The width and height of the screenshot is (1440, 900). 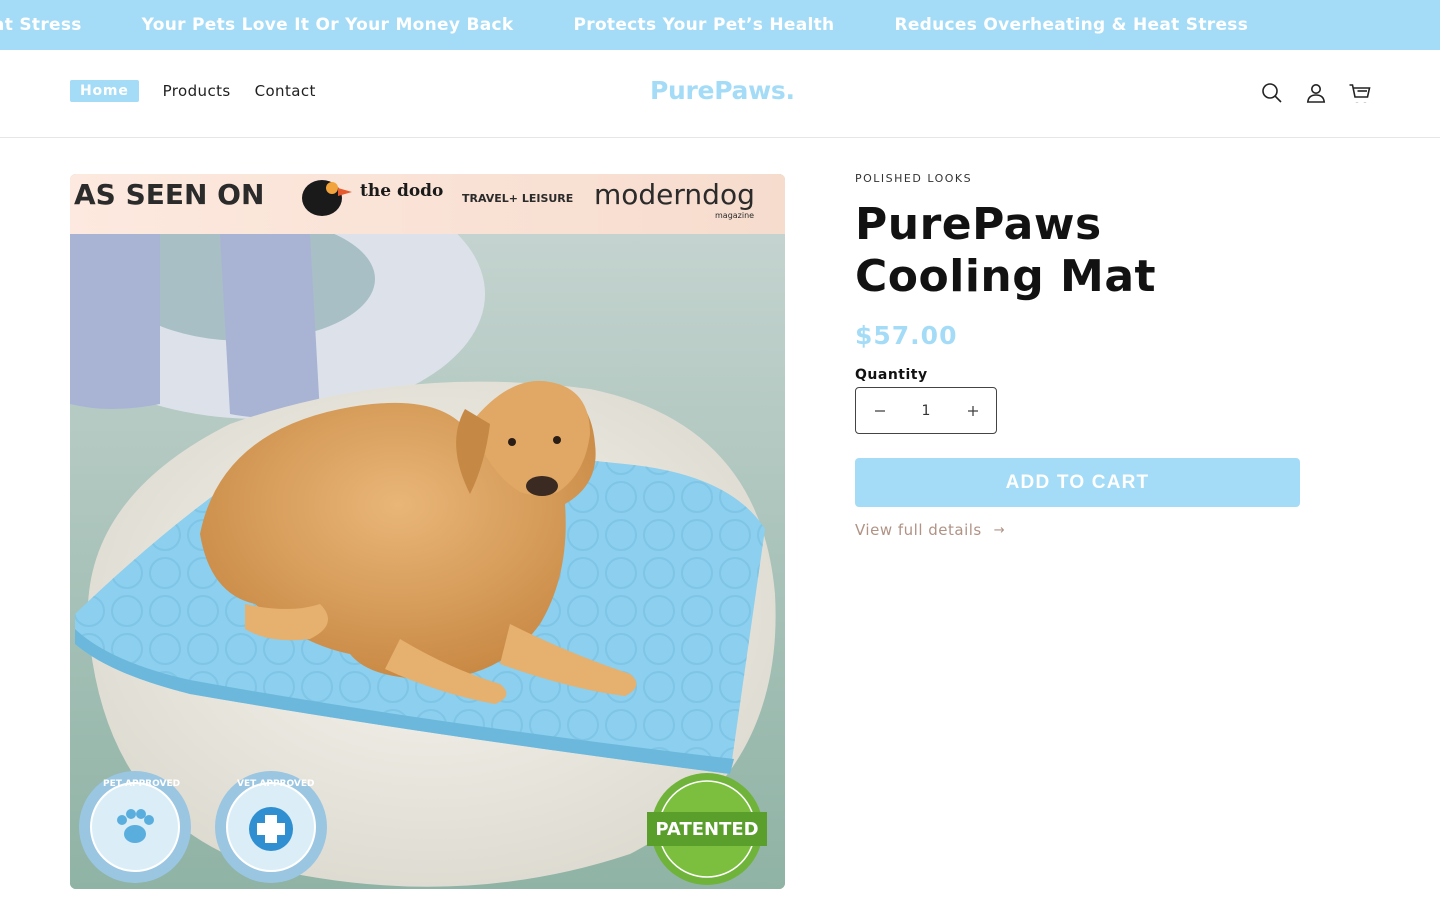 What do you see at coordinates (1077, 530) in the screenshot?
I see `view-full-details-link: View full details →` at bounding box center [1077, 530].